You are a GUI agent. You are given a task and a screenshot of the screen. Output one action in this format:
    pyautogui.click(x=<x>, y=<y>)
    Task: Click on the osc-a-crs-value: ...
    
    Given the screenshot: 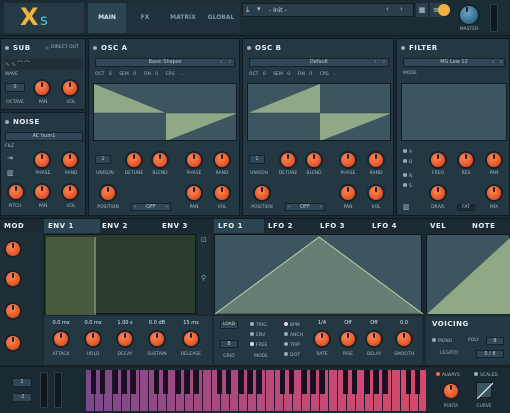 What is the action you would take?
    pyautogui.click(x=181, y=74)
    